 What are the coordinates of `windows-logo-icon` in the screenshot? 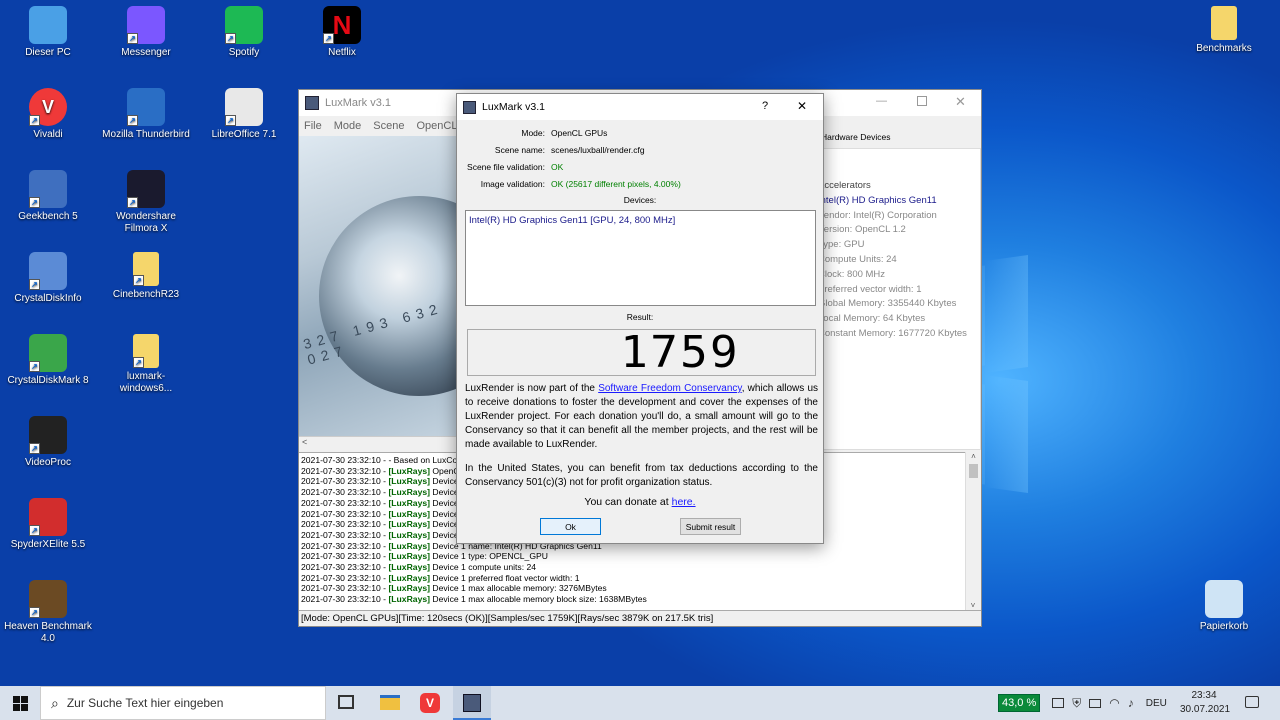 It's located at (20, 703).